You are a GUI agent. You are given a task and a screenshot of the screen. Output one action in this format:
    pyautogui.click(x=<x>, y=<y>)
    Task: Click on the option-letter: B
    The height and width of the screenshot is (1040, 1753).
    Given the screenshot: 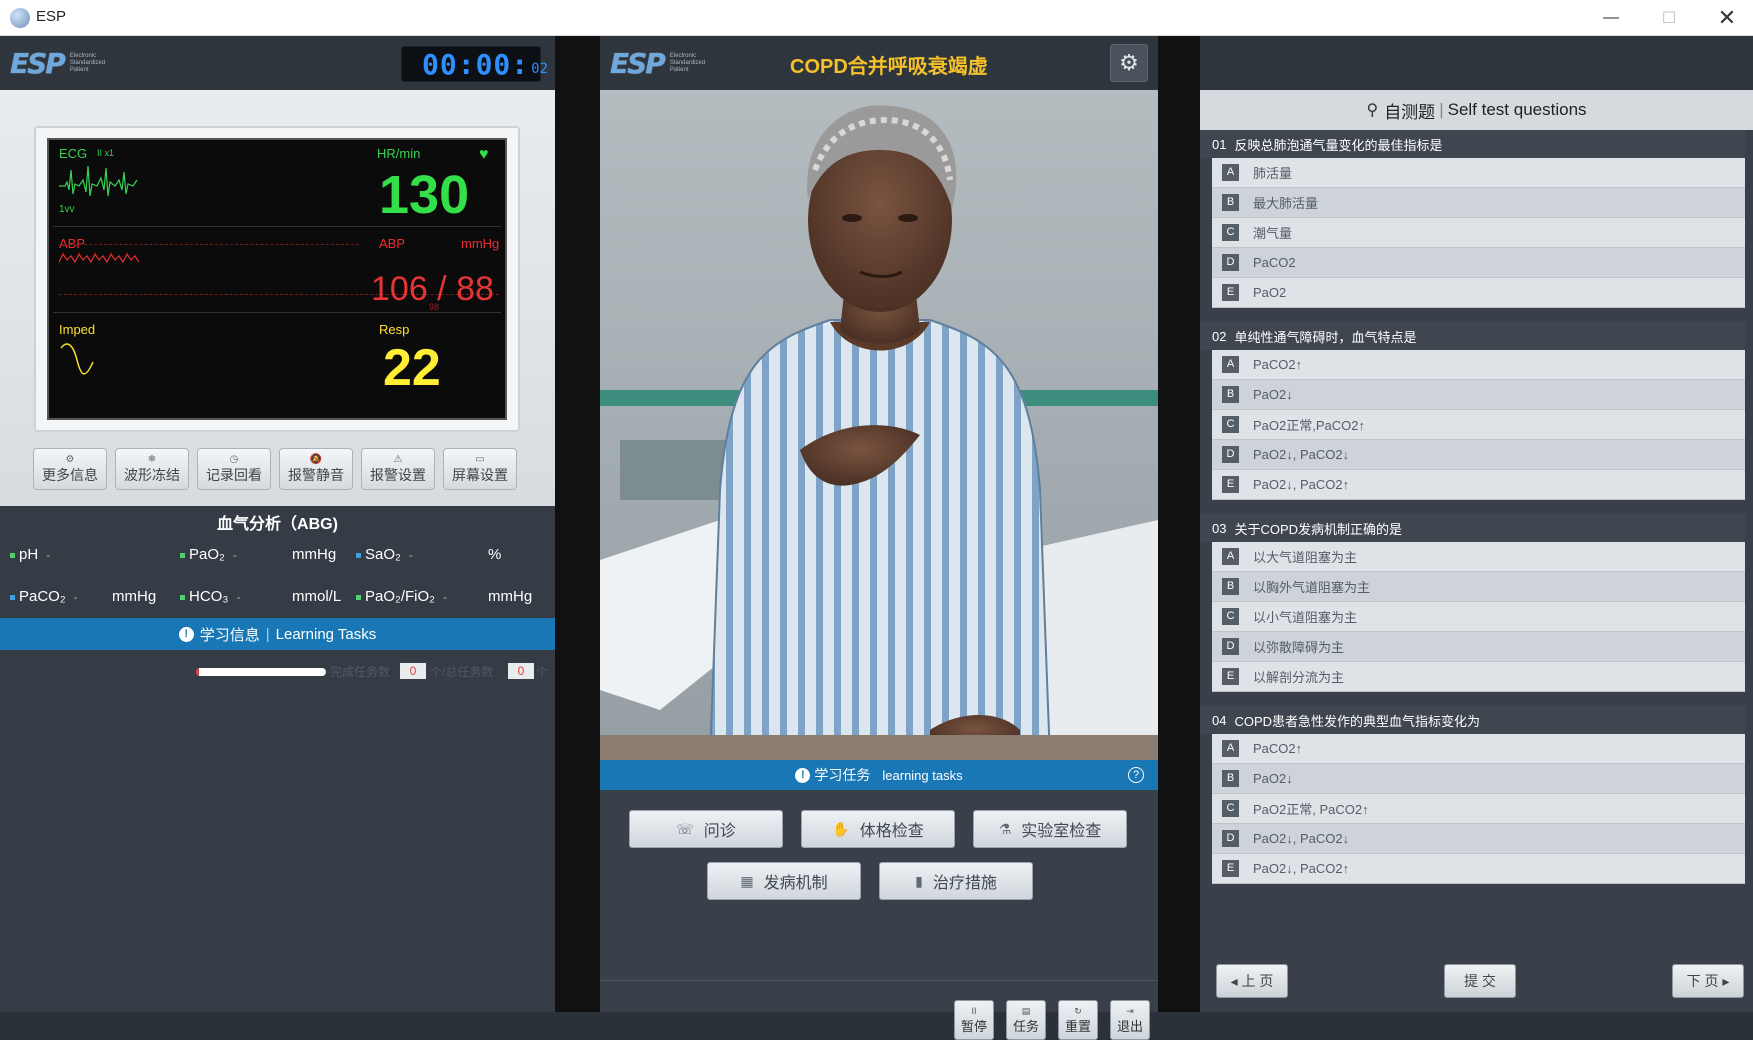 What is the action you would take?
    pyautogui.click(x=1230, y=202)
    